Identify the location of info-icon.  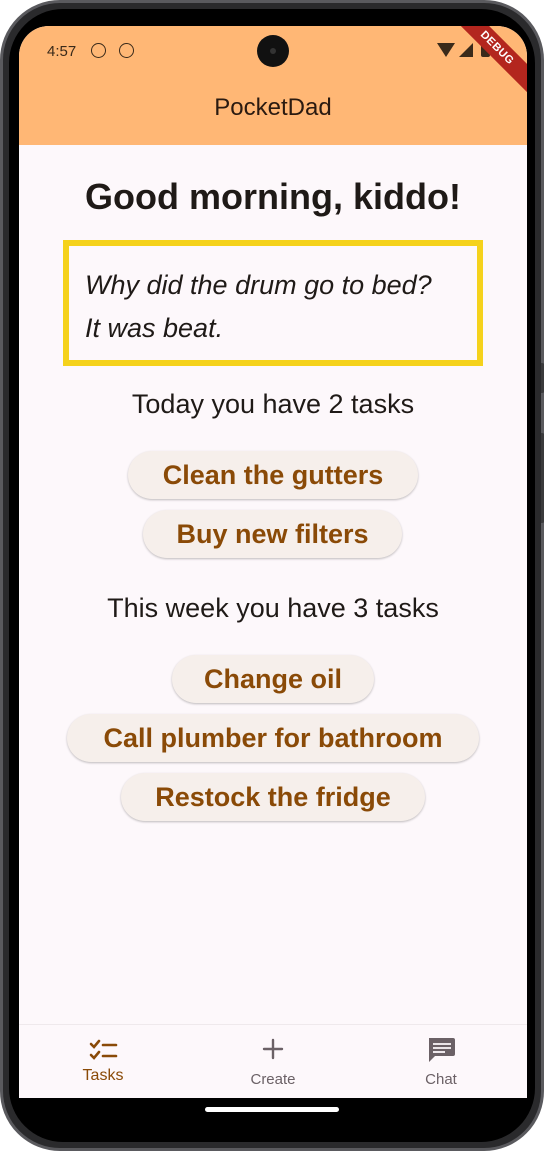
(98, 50).